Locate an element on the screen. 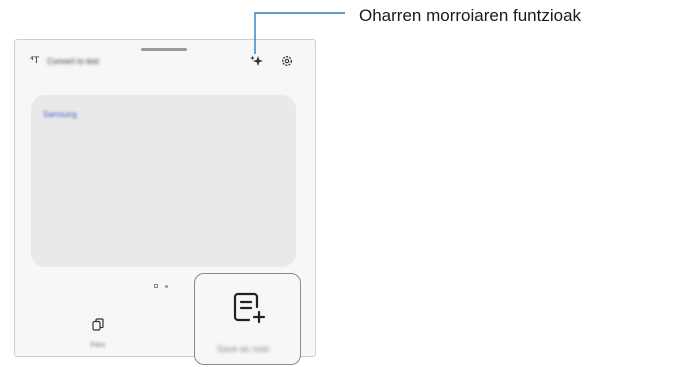 This screenshot has width=681, height=367. callout-label: Oharren morroiaren funtzioak is located at coordinates (470, 15).